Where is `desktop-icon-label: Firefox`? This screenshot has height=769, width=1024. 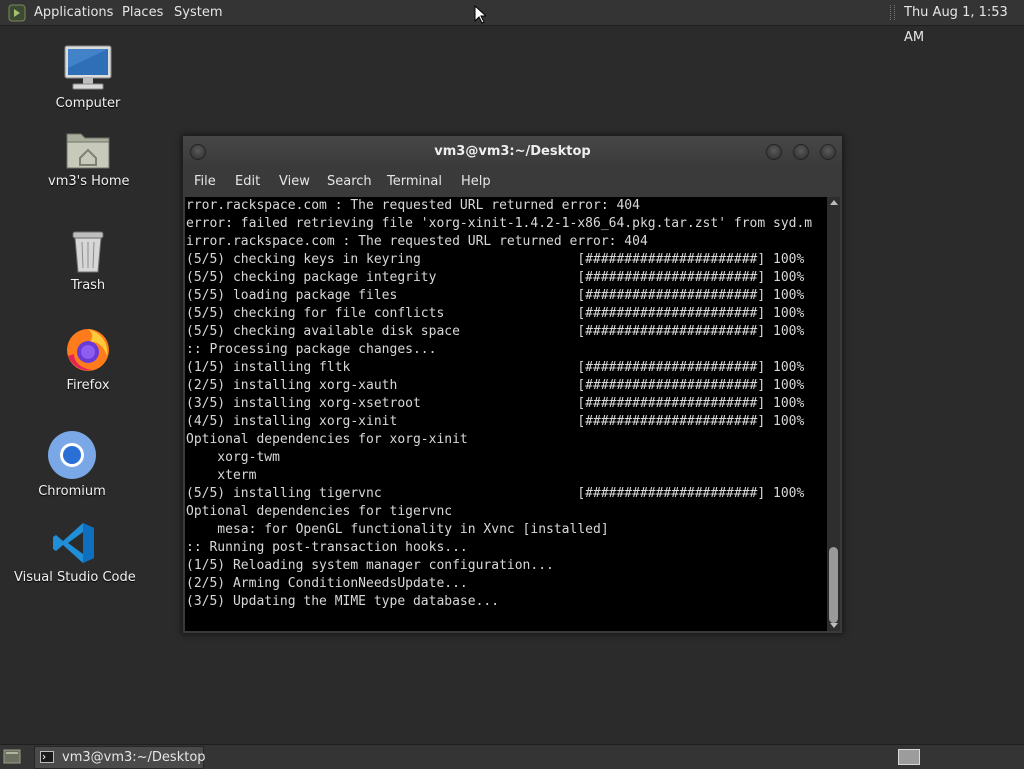
desktop-icon-label: Firefox is located at coordinates (88, 385).